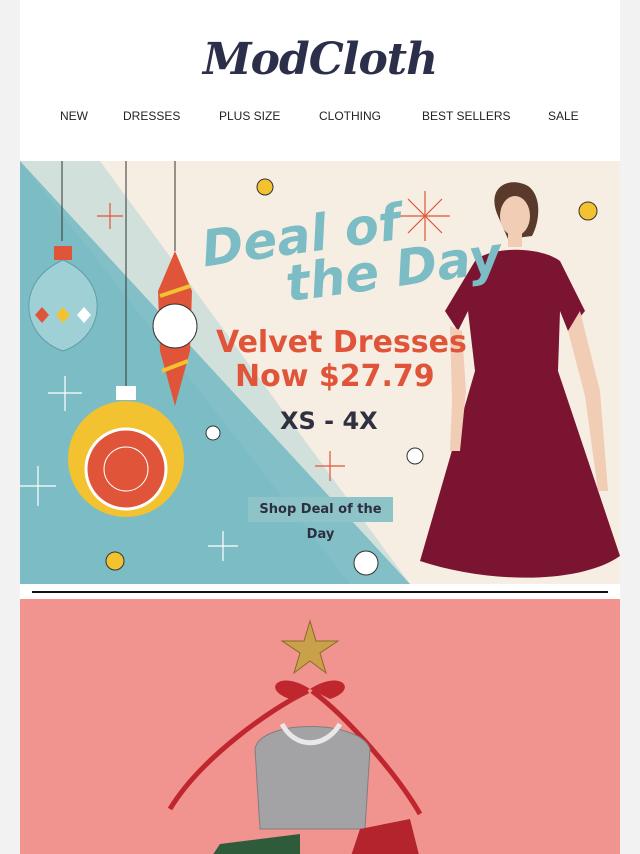 Image resolution: width=640 pixels, height=854 pixels. Describe the element at coordinates (350, 116) in the screenshot. I see `nav-clothing: CLOTHING` at that location.